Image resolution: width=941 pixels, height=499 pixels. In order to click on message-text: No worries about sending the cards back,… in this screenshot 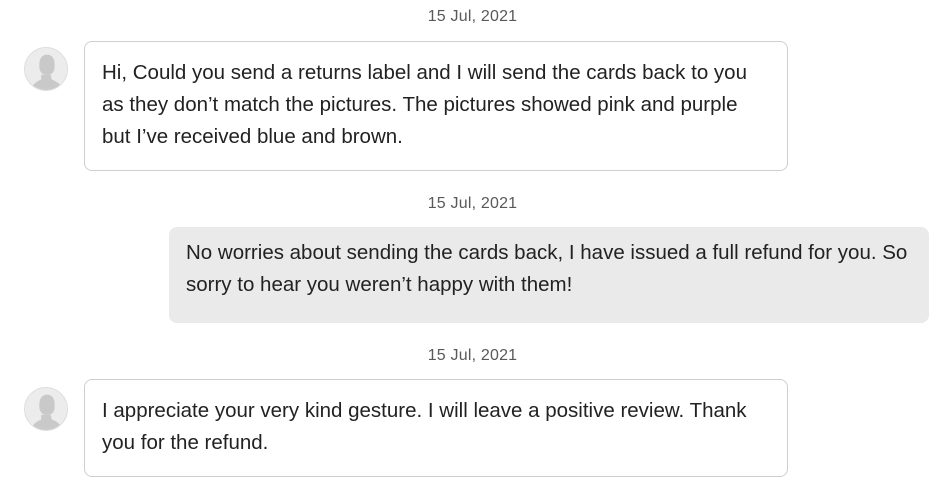, I will do `click(547, 268)`.